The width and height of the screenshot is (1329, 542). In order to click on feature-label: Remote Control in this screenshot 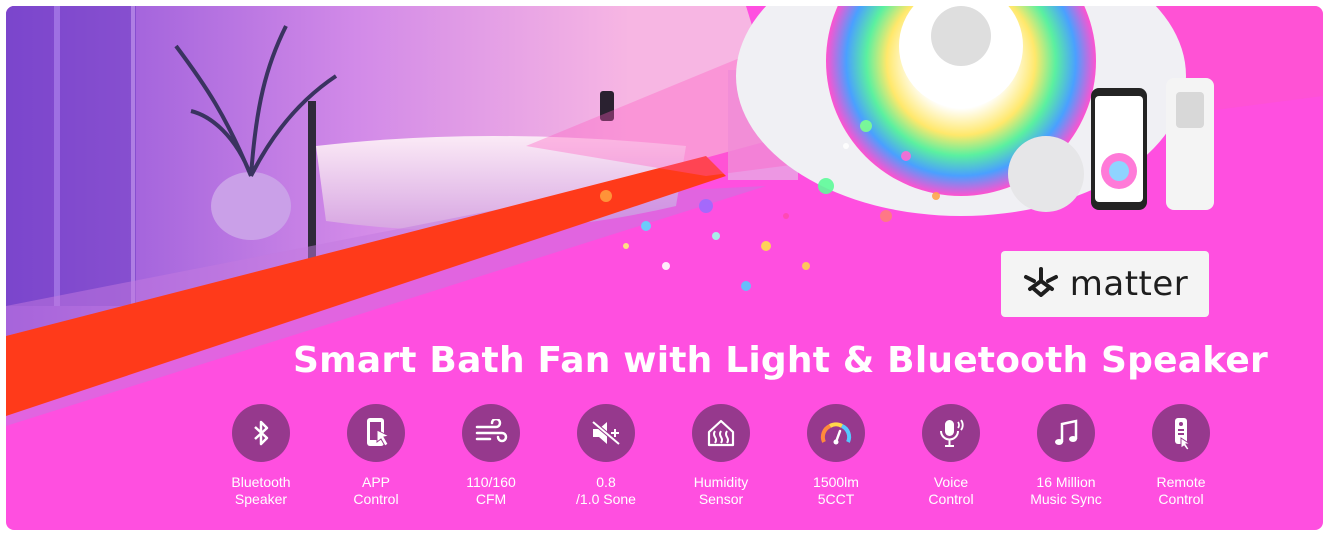, I will do `click(1181, 490)`.